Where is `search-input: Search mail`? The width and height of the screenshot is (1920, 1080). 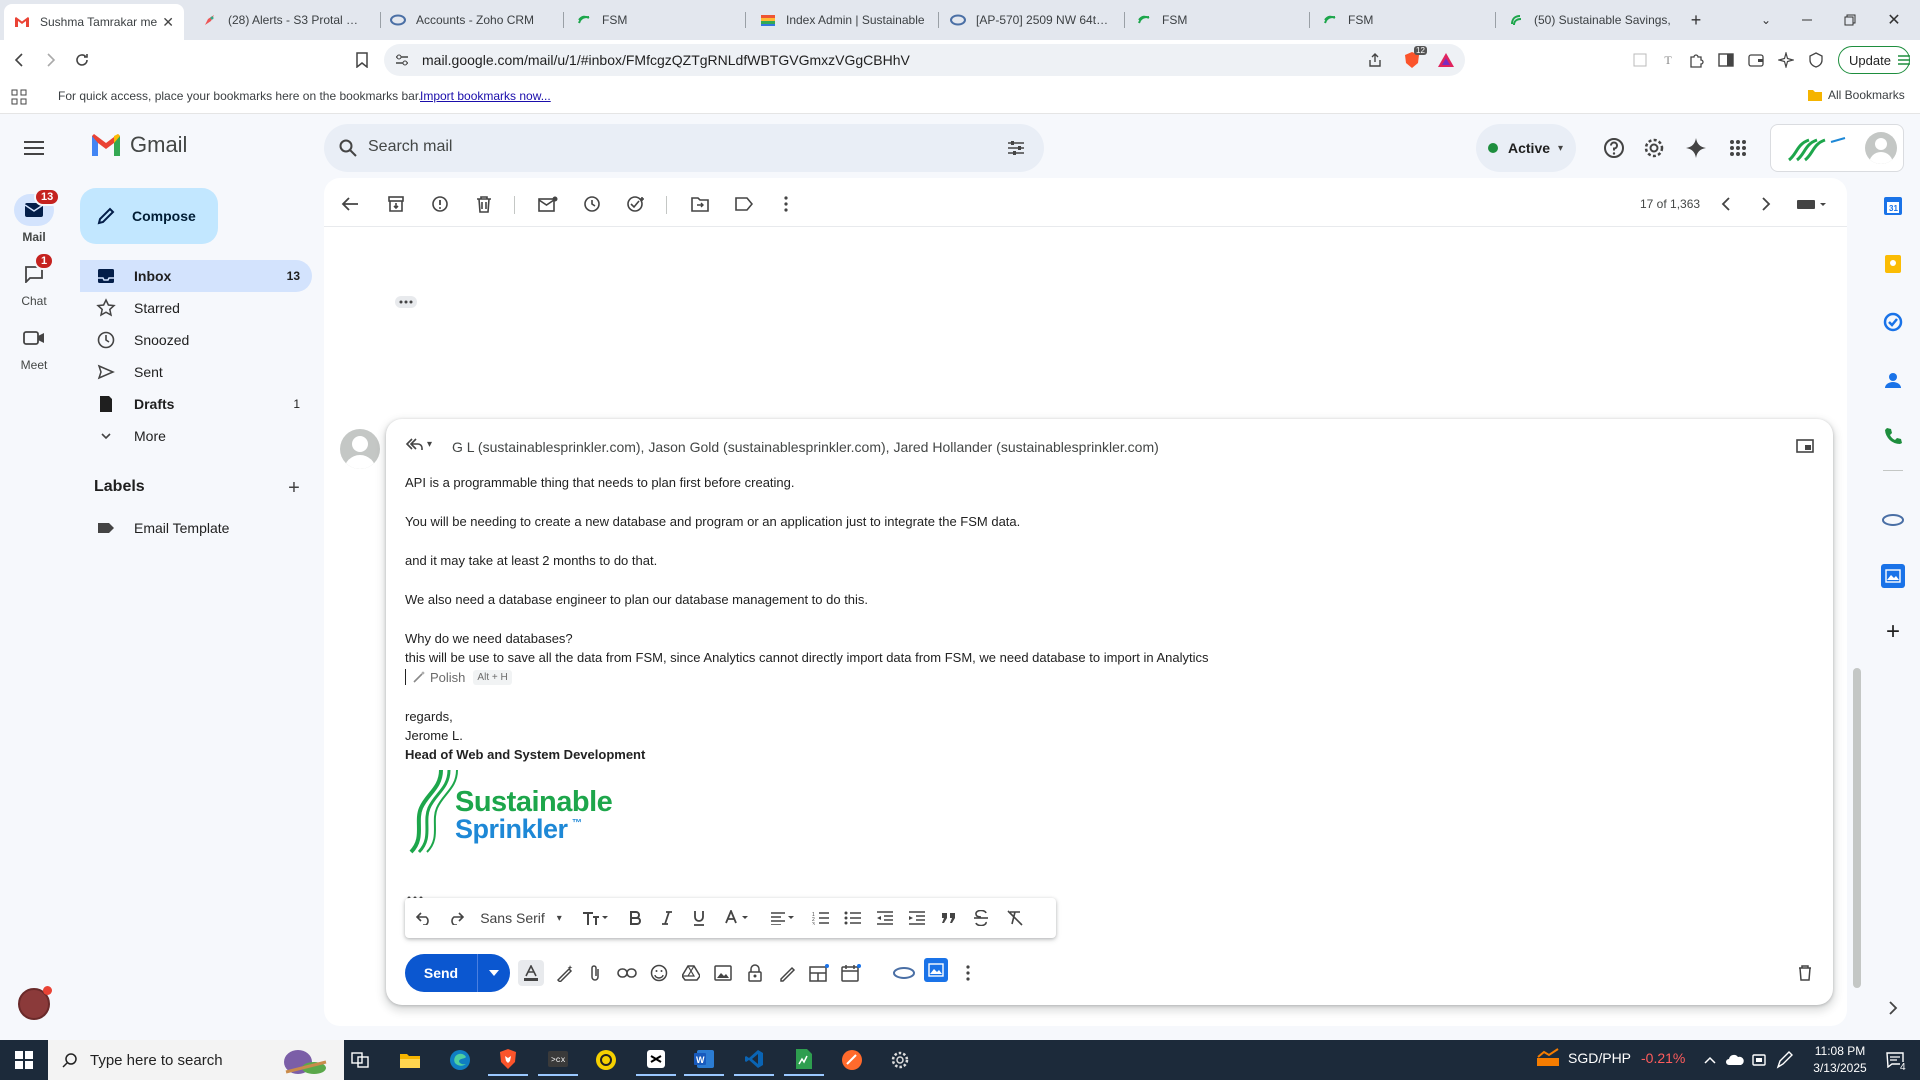 search-input: Search mail is located at coordinates (410, 147).